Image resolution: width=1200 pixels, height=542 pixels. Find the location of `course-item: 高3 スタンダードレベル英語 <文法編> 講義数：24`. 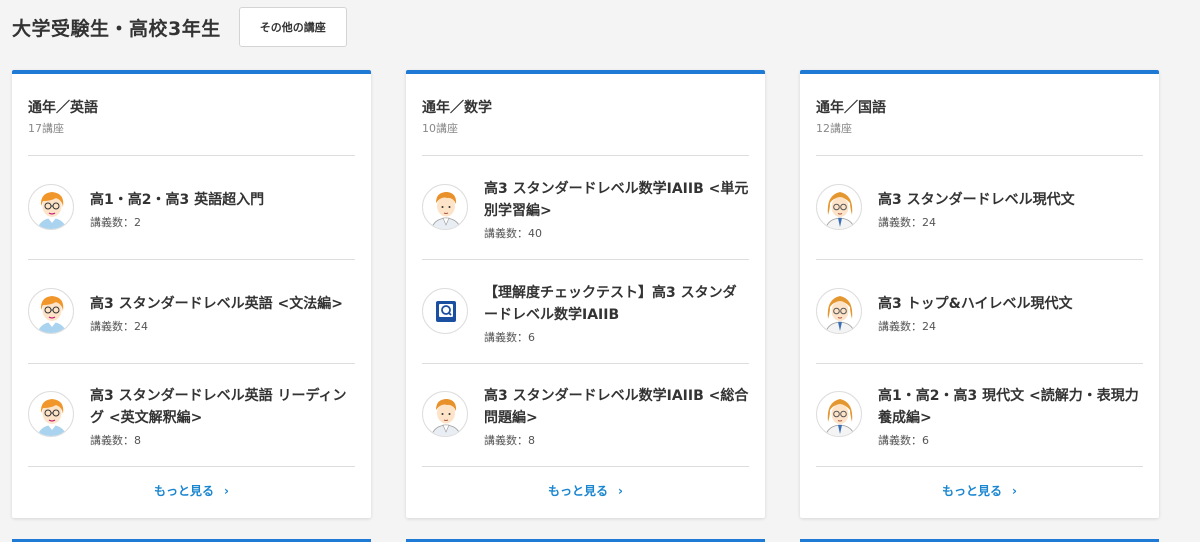

course-item: 高3 スタンダードレベル英語 <文法編> 講義数：24 is located at coordinates (191, 313).